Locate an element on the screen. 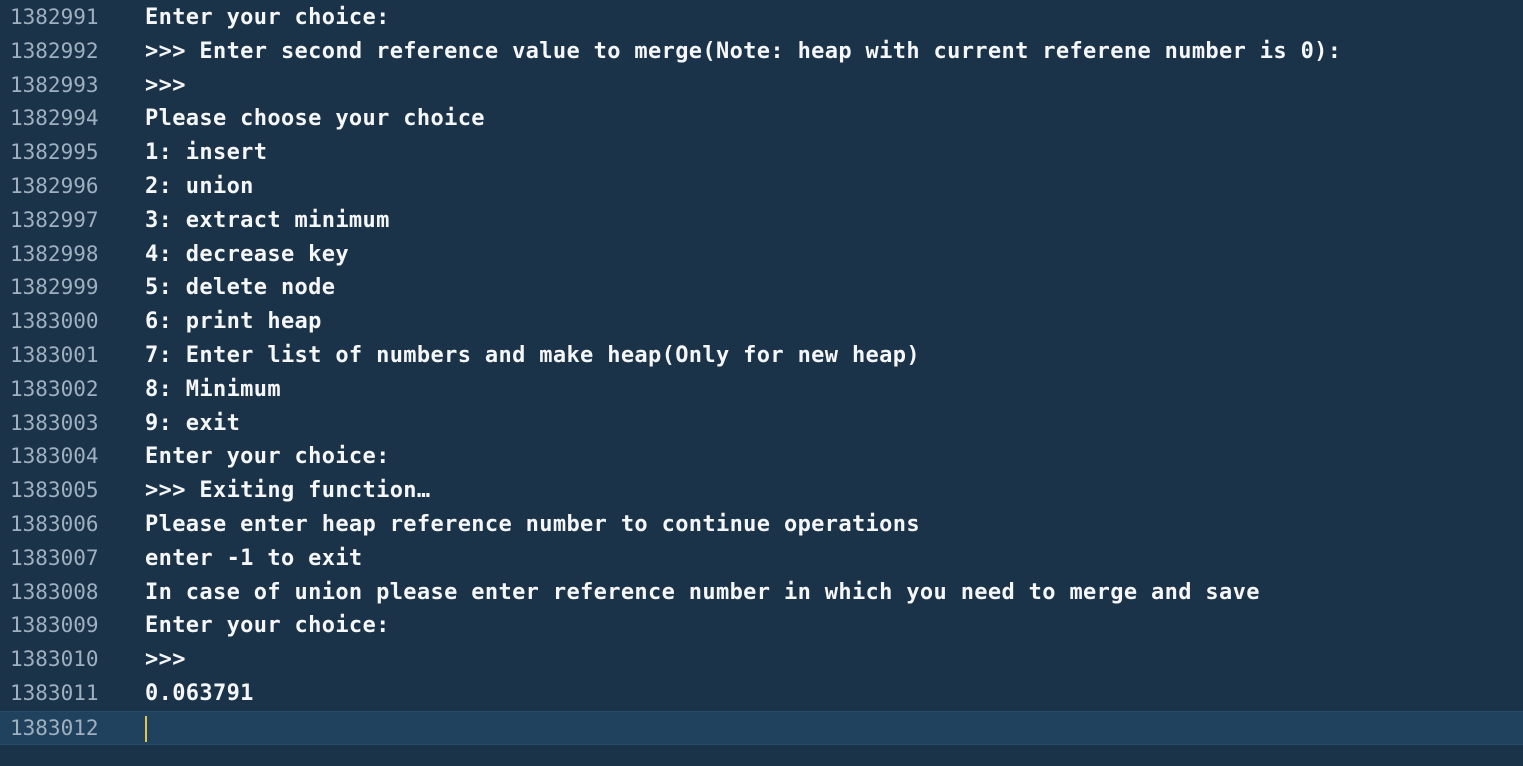 This screenshot has width=1523, height=766. editor-line: 1382996 2: union is located at coordinates (761, 187).